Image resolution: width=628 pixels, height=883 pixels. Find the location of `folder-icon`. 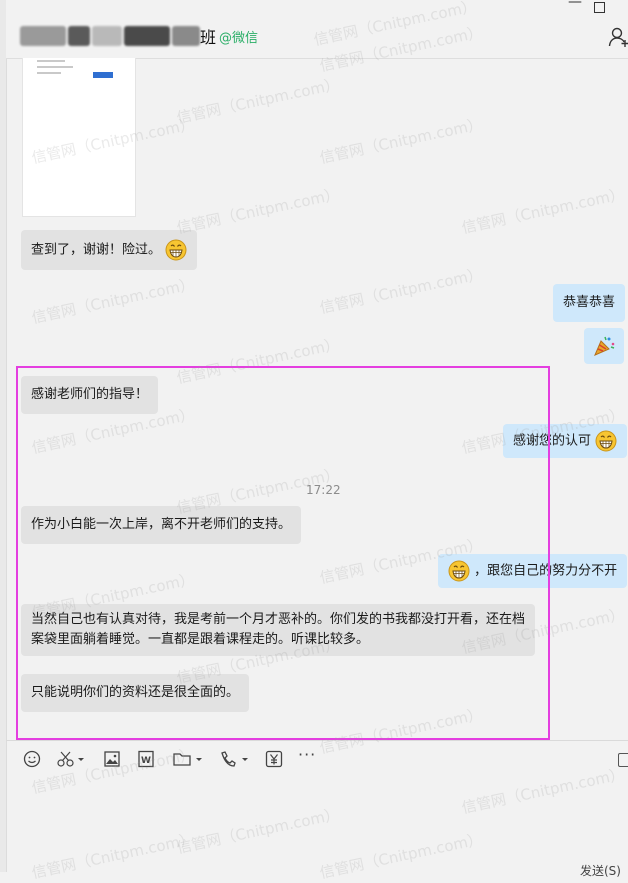

folder-icon is located at coordinates (188, 759).